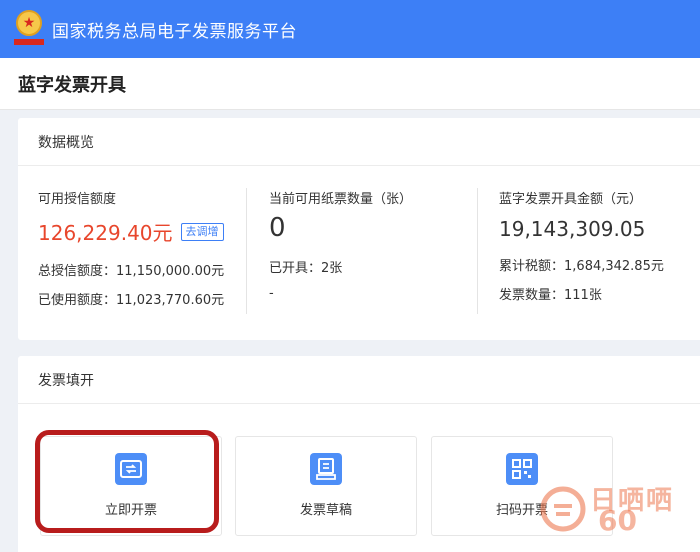  I want to click on tax-emblem-icon: ★, so click(29, 29).